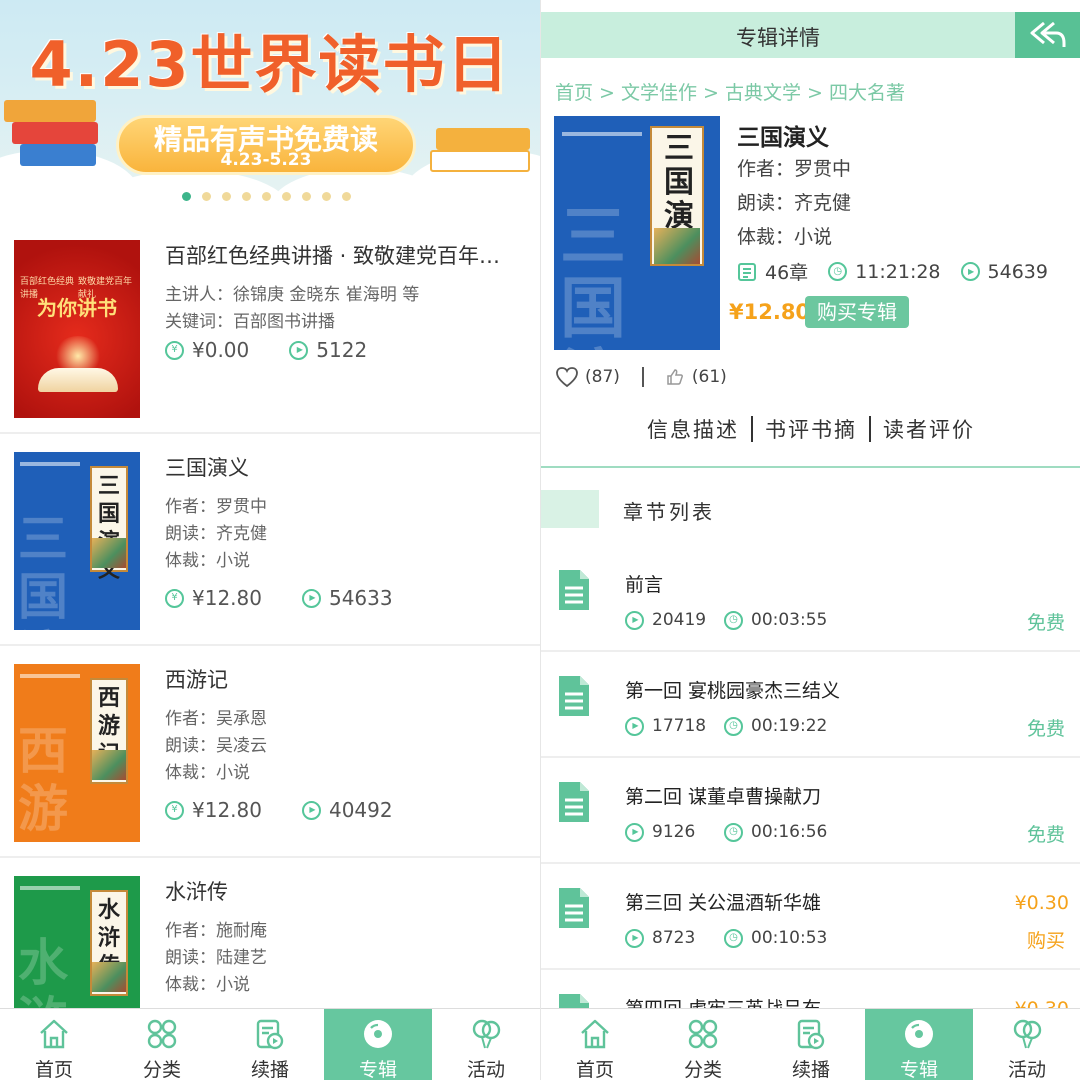 The image size is (1080, 1080). What do you see at coordinates (679, 620) in the screenshot?
I see `chapter-play-count: 20419` at bounding box center [679, 620].